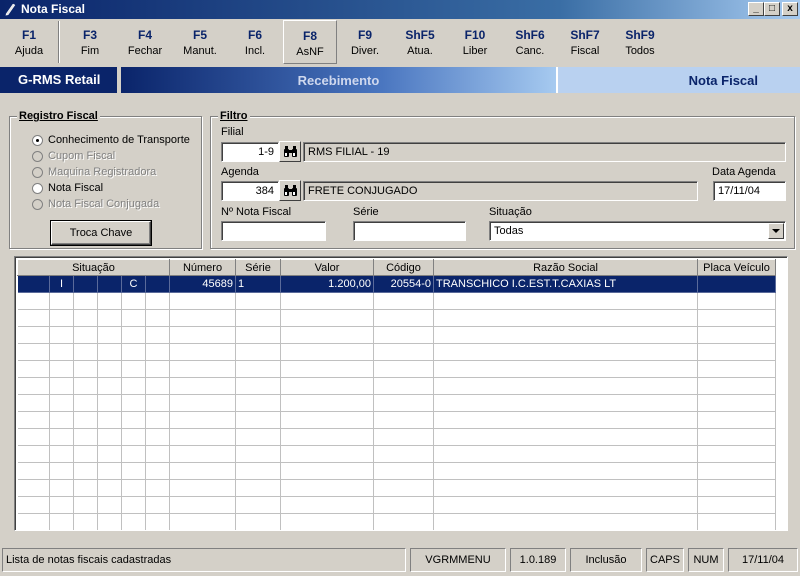 This screenshot has width=800, height=576. What do you see at coordinates (772, 9) in the screenshot?
I see `maximize-button: □` at bounding box center [772, 9].